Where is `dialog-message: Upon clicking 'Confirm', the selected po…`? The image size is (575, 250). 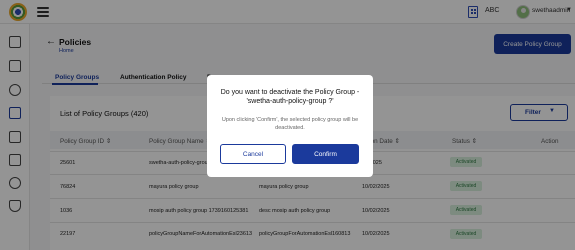
dialog-message: Upon clicking 'Confirm', the selected po… is located at coordinates (290, 124).